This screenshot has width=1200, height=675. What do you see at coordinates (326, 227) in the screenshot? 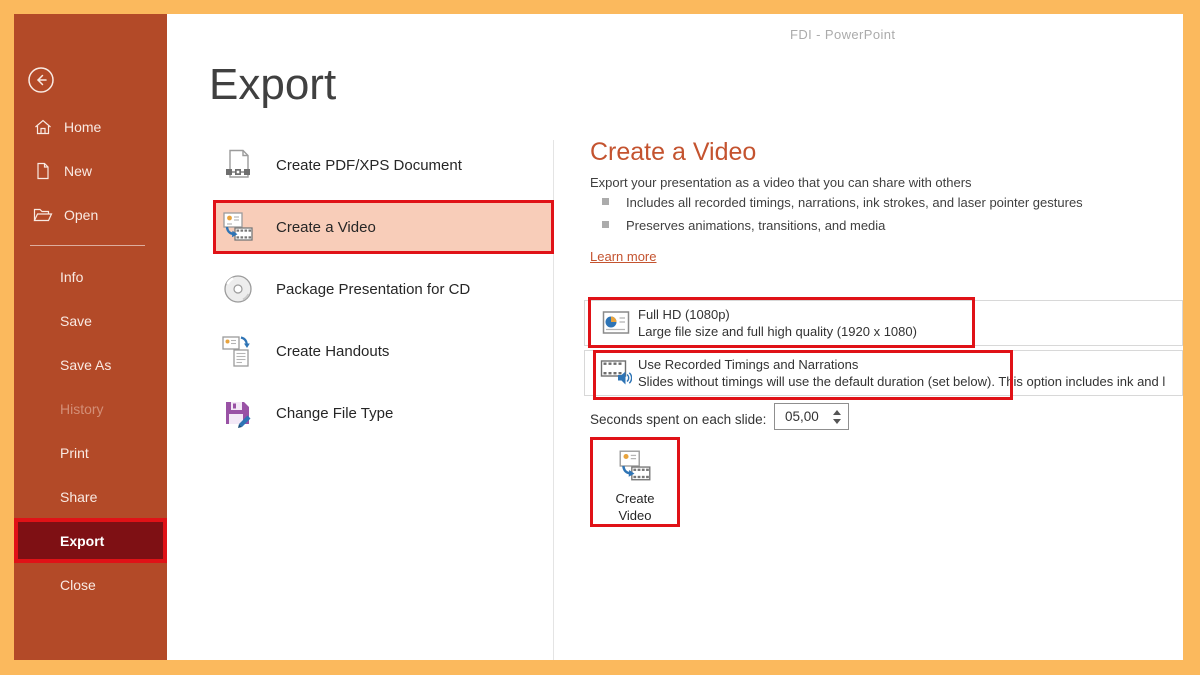
I see `option-label: Create a Video` at bounding box center [326, 227].